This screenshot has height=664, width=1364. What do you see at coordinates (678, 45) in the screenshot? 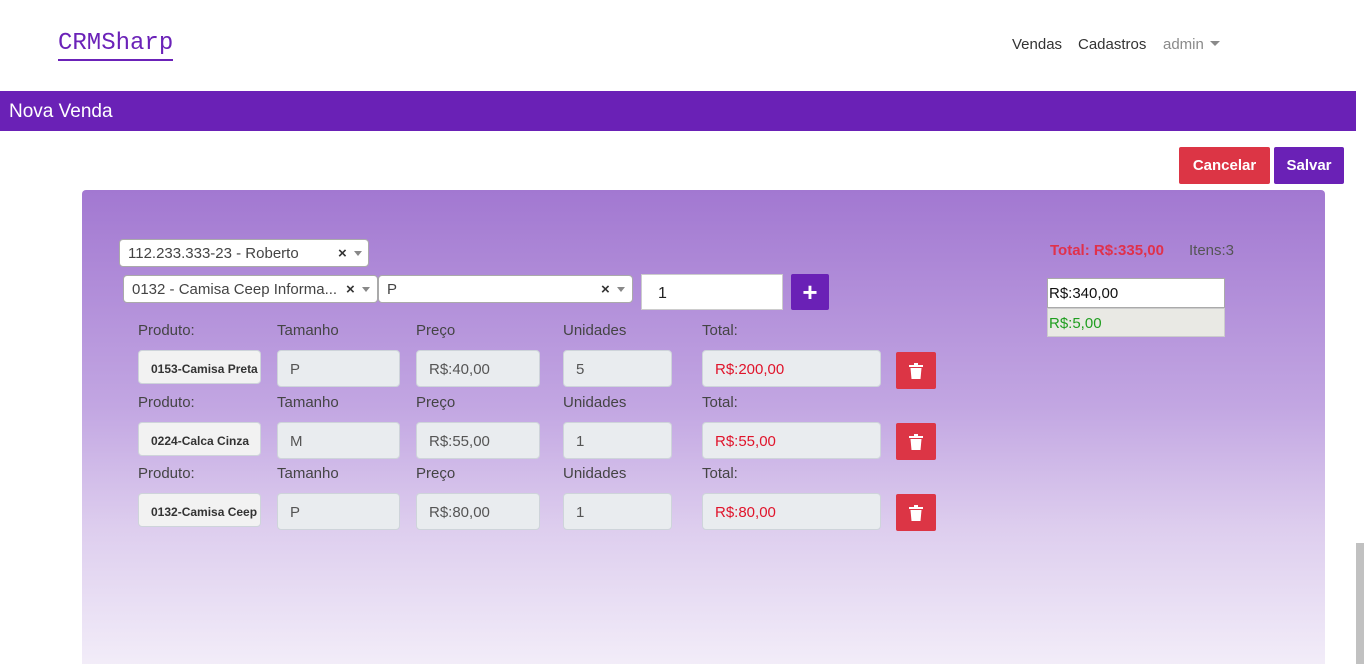
I see `top-navbar: CRMSharp Vendas Cadastros admin` at bounding box center [678, 45].